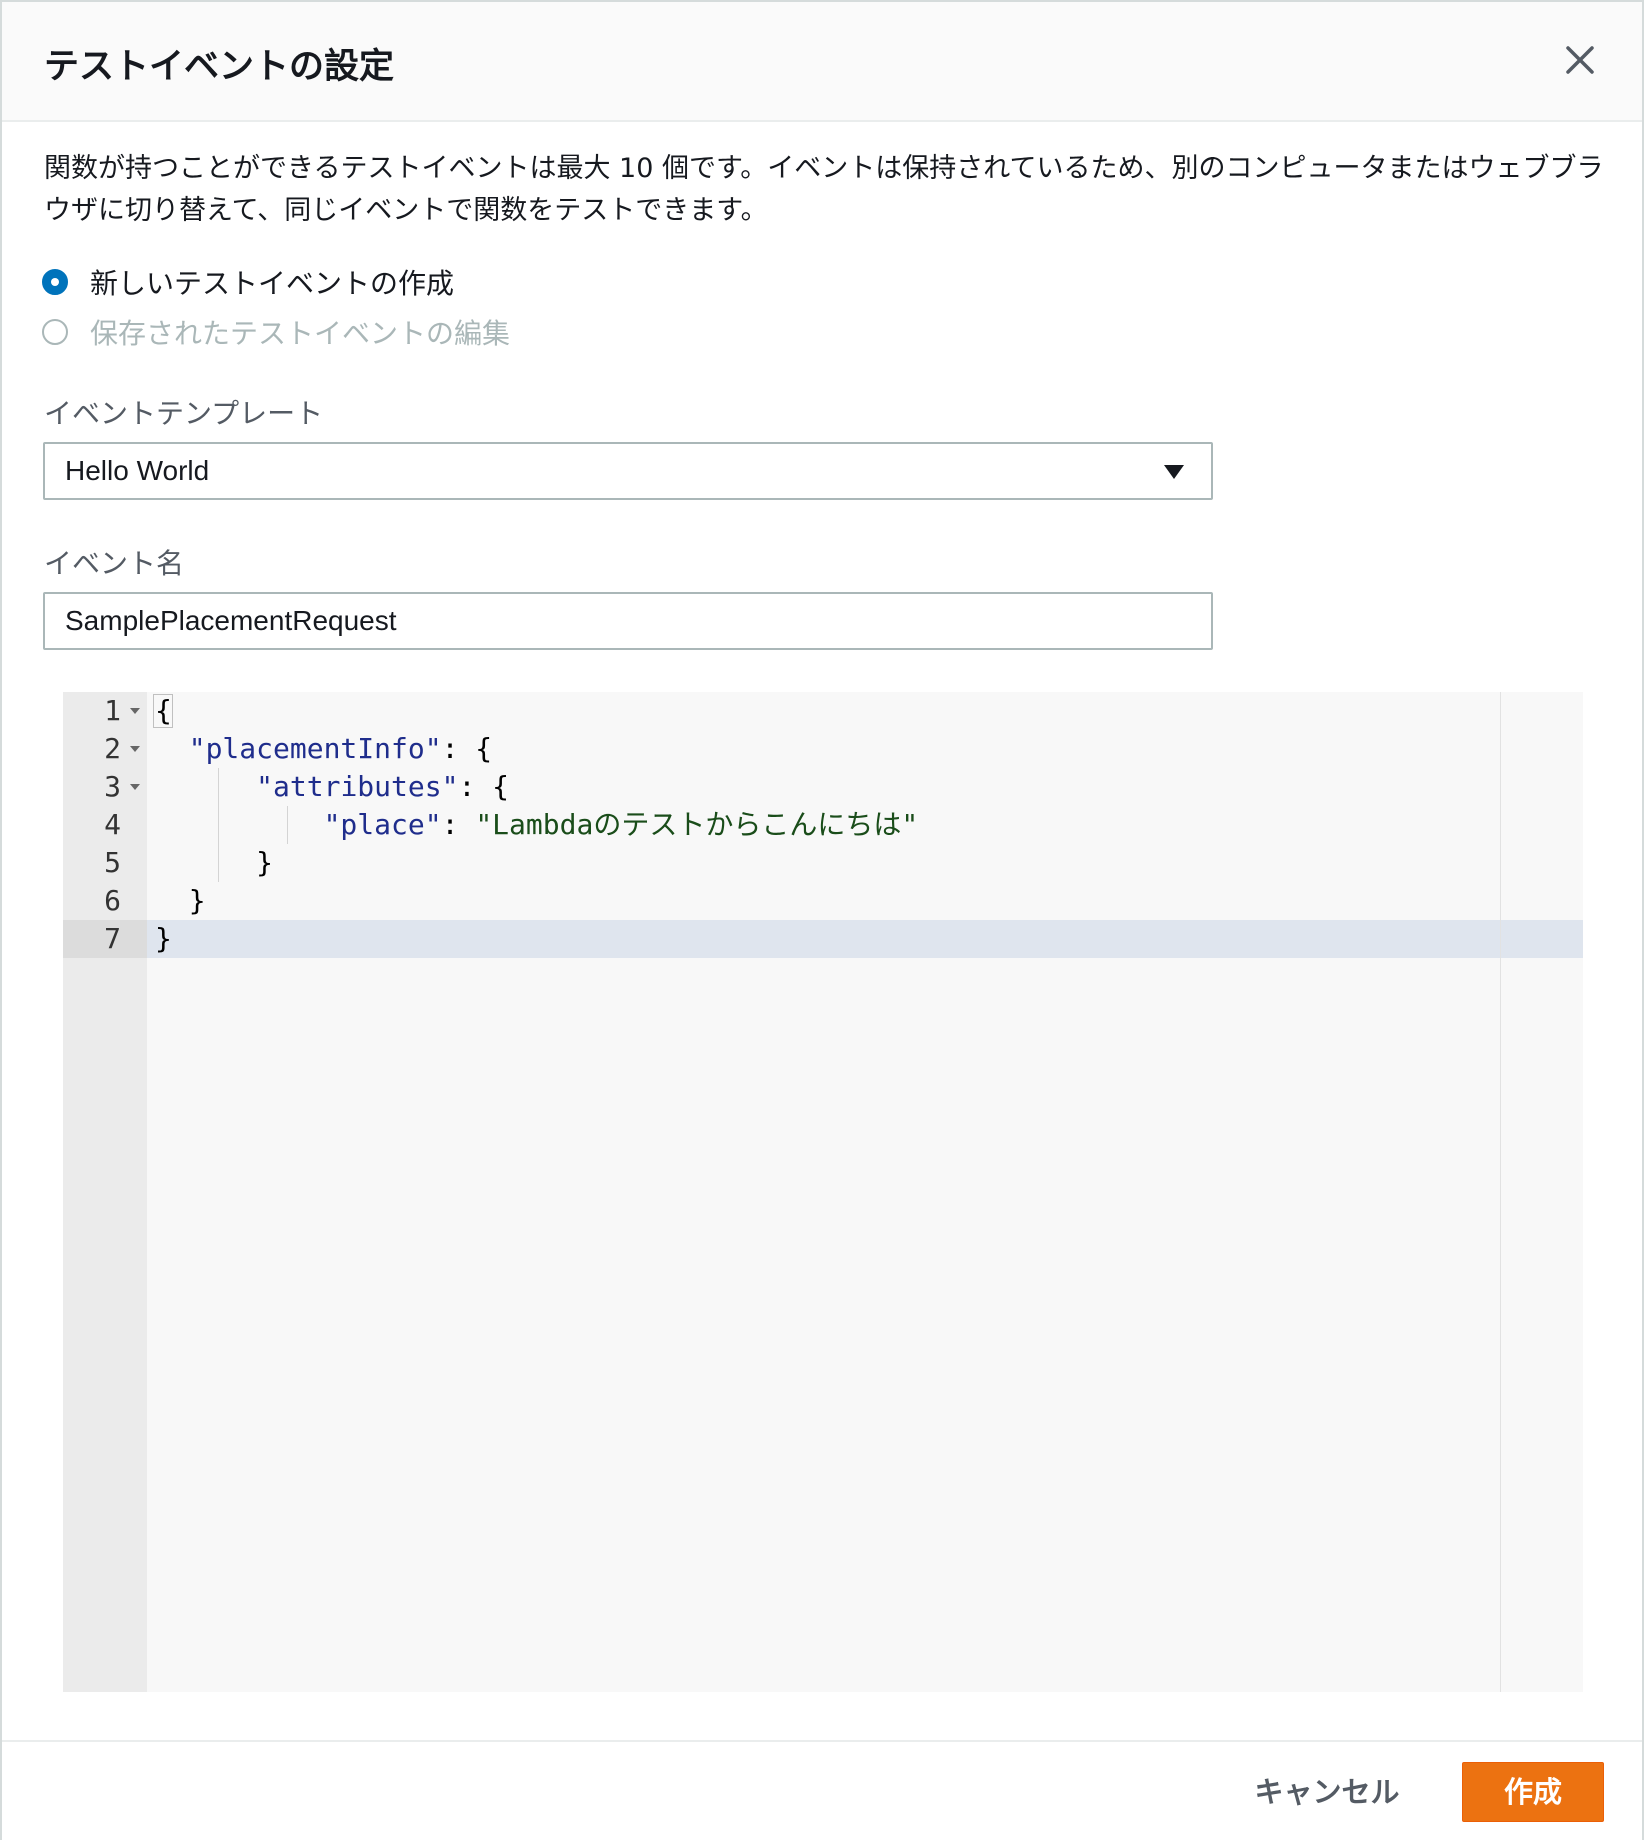  I want to click on active-line-highlight, so click(823, 939).